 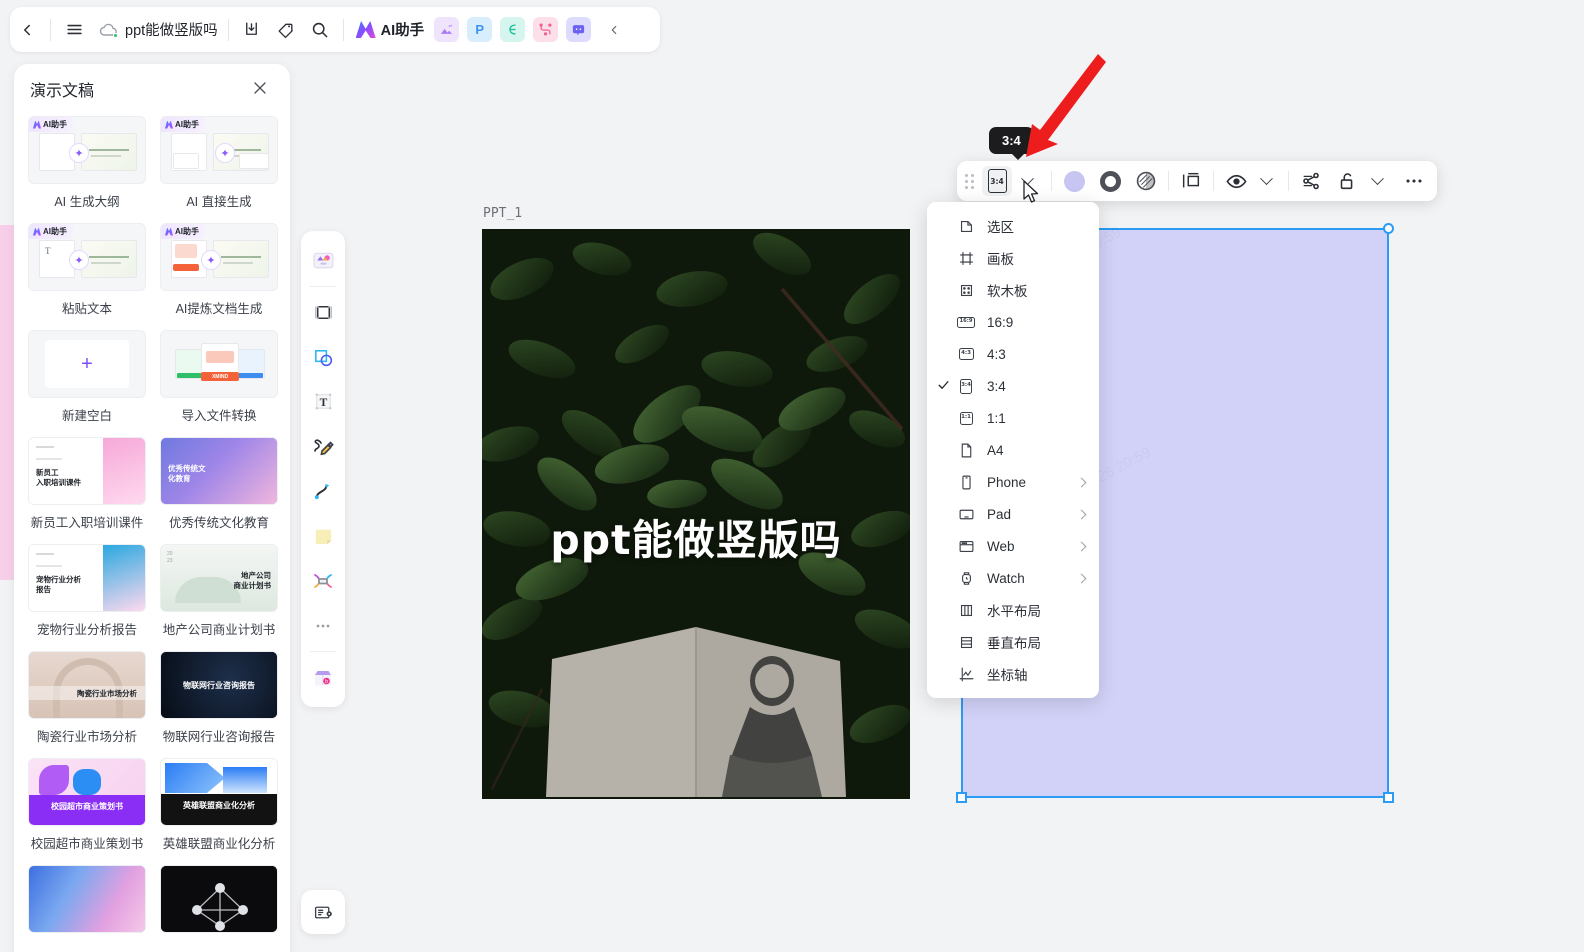 I want to click on mindmap-app-icon, so click(x=513, y=29).